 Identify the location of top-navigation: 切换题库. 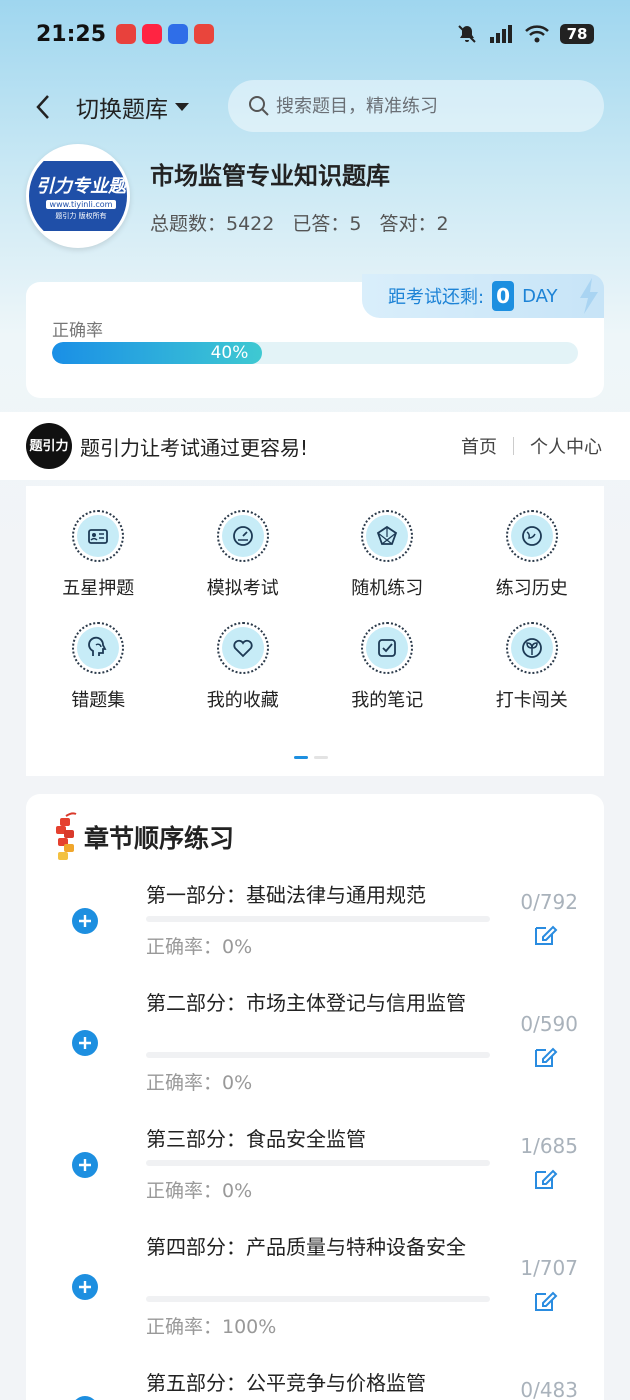
(315, 107).